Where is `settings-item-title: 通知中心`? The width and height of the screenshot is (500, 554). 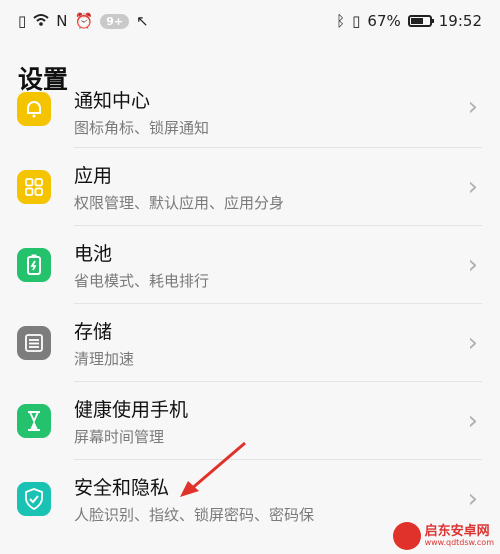
settings-item-title: 通知中心 is located at coordinates (112, 101).